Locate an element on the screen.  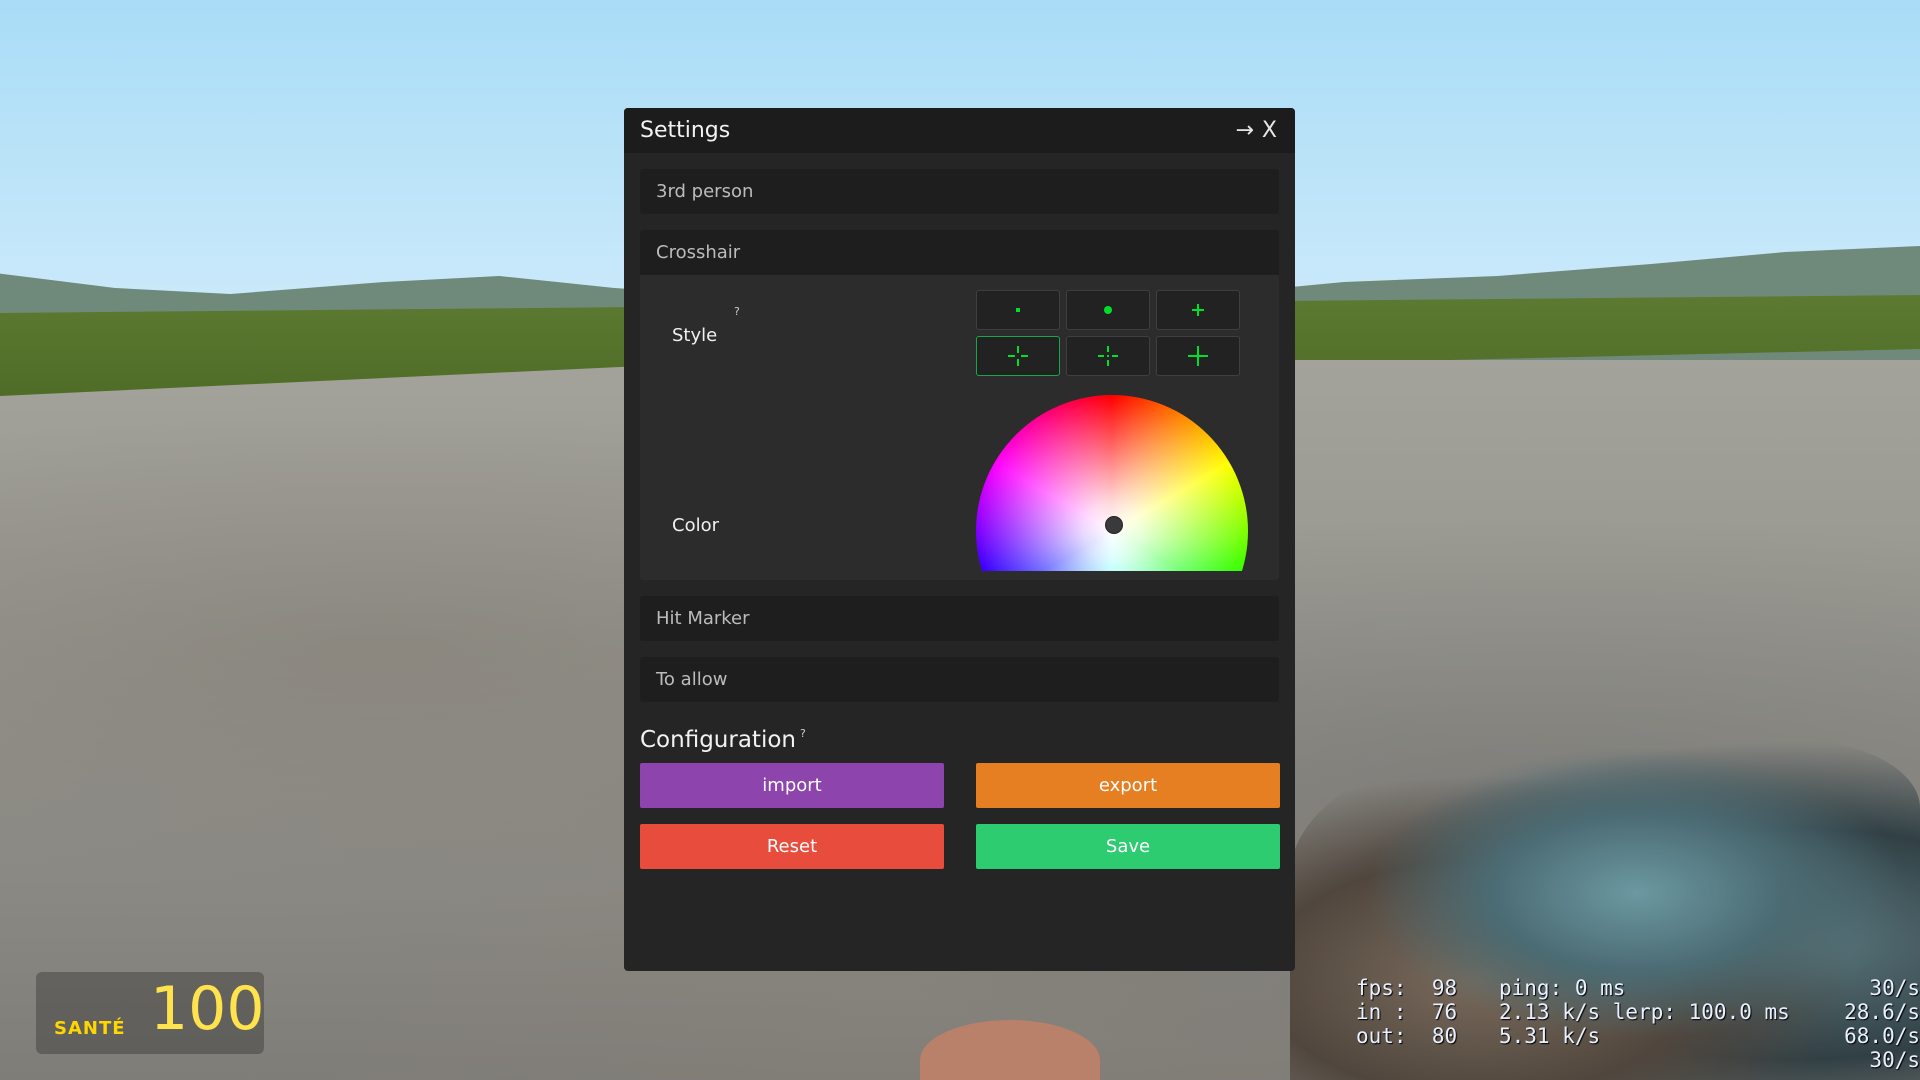
large-cross-icon is located at coordinates (1198, 356).